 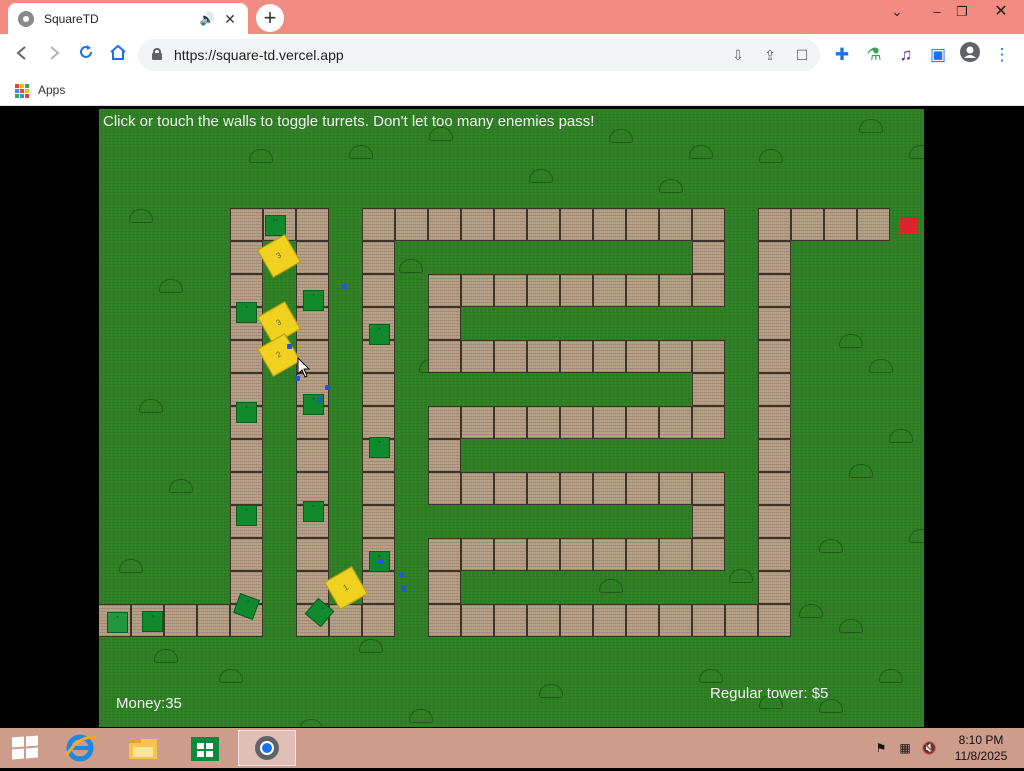 I want to click on chevron-down-icon: ⌄, so click(x=897, y=13).